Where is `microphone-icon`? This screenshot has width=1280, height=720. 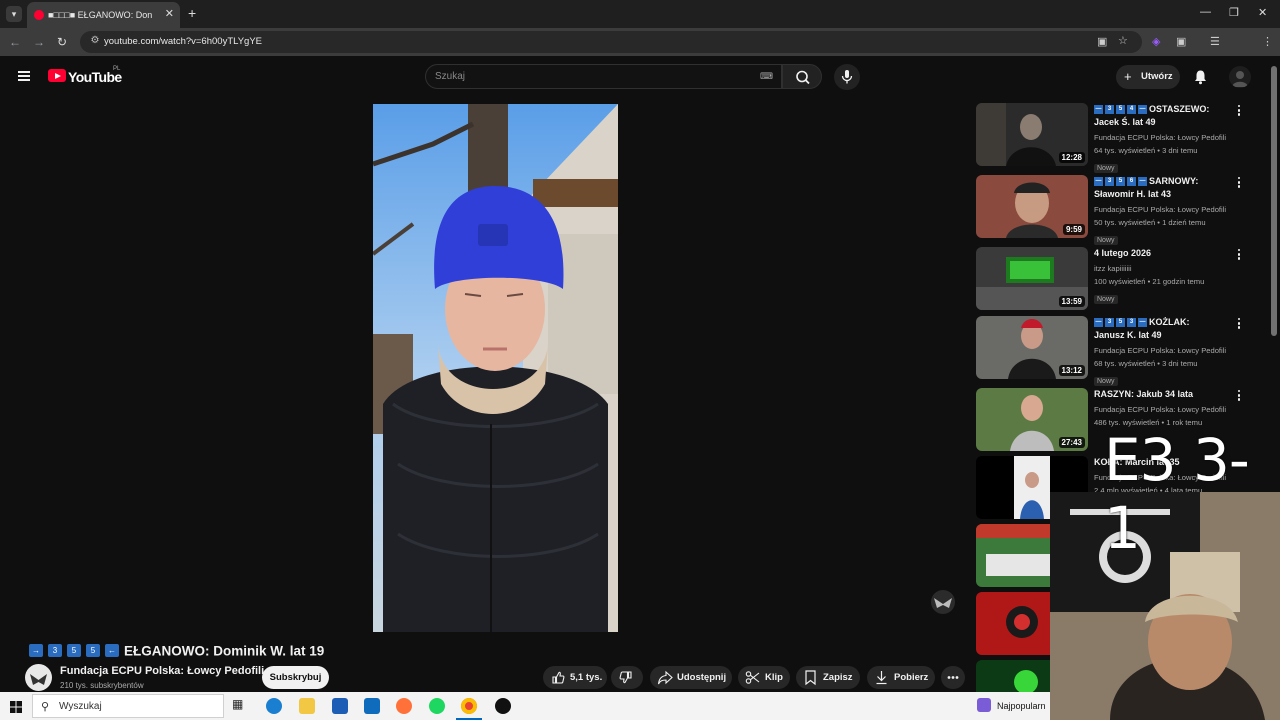 microphone-icon is located at coordinates (847, 77).